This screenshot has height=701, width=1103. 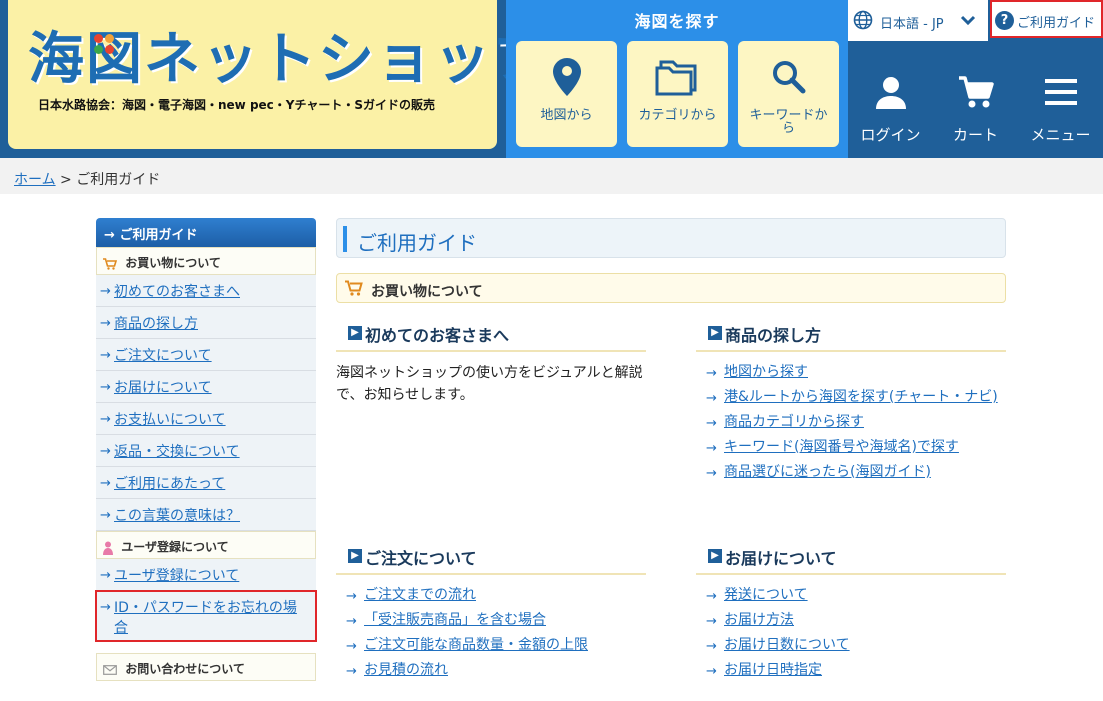 I want to click on search-by-category-button: カテゴリから, so click(x=677, y=94).